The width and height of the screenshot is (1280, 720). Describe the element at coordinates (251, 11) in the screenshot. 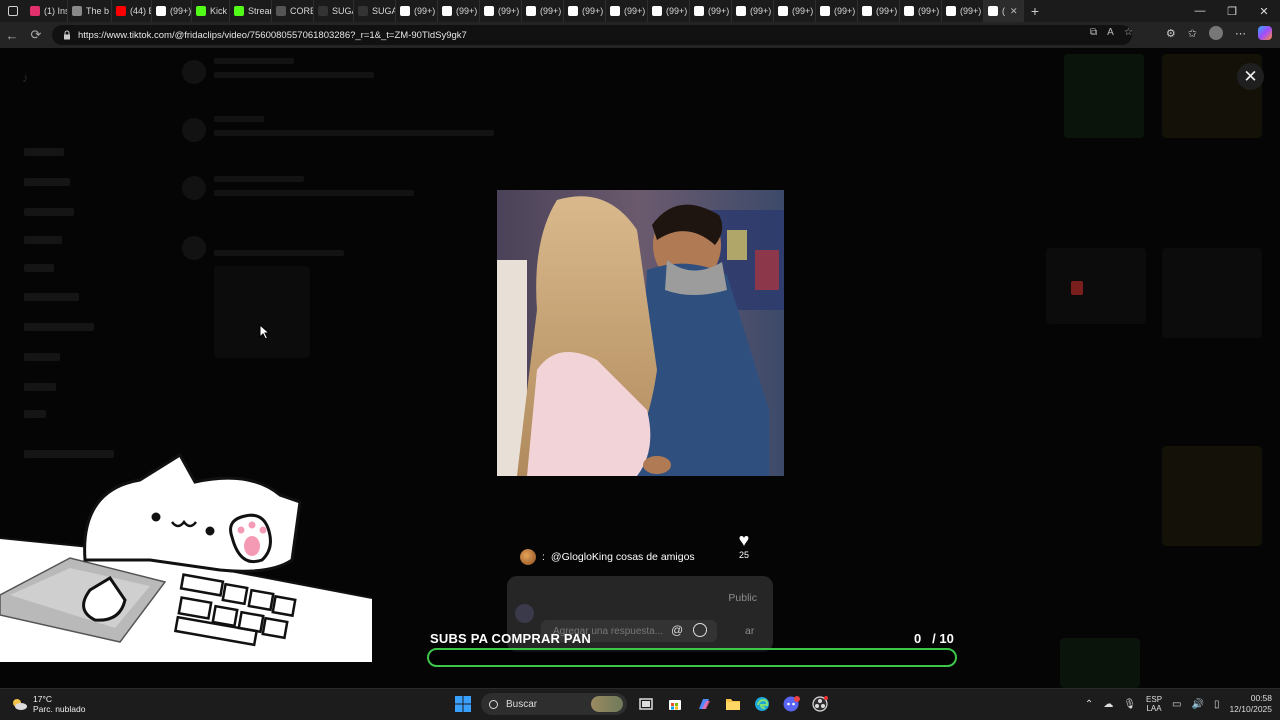

I see `browser-tab: Stream` at that location.